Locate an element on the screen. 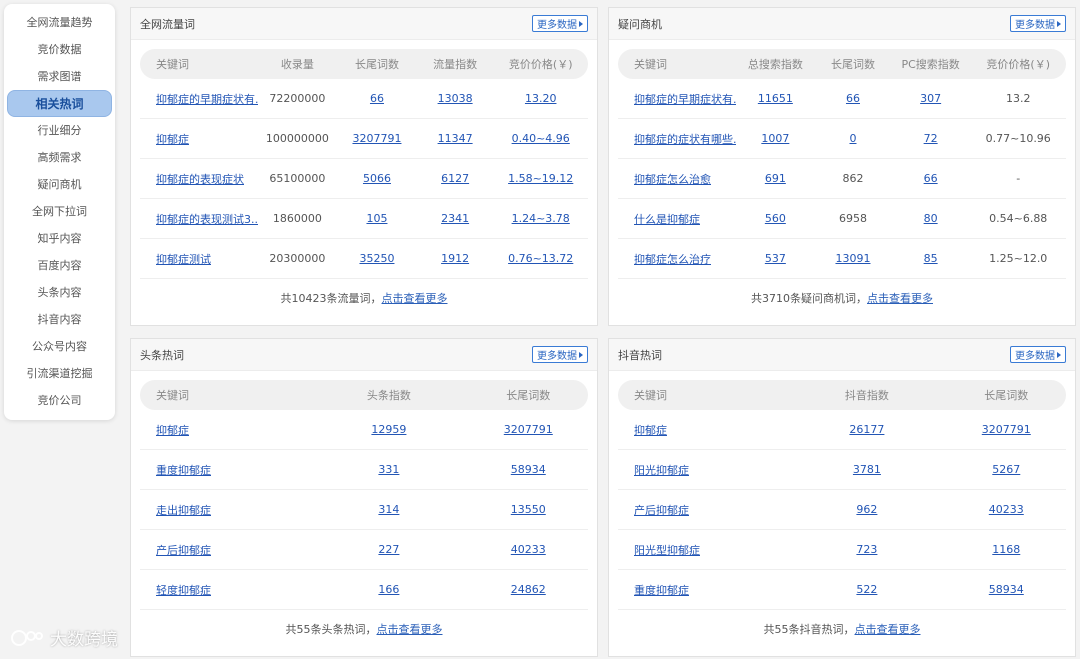  sidebar-item-industry: 行业细分 is located at coordinates (59, 130).